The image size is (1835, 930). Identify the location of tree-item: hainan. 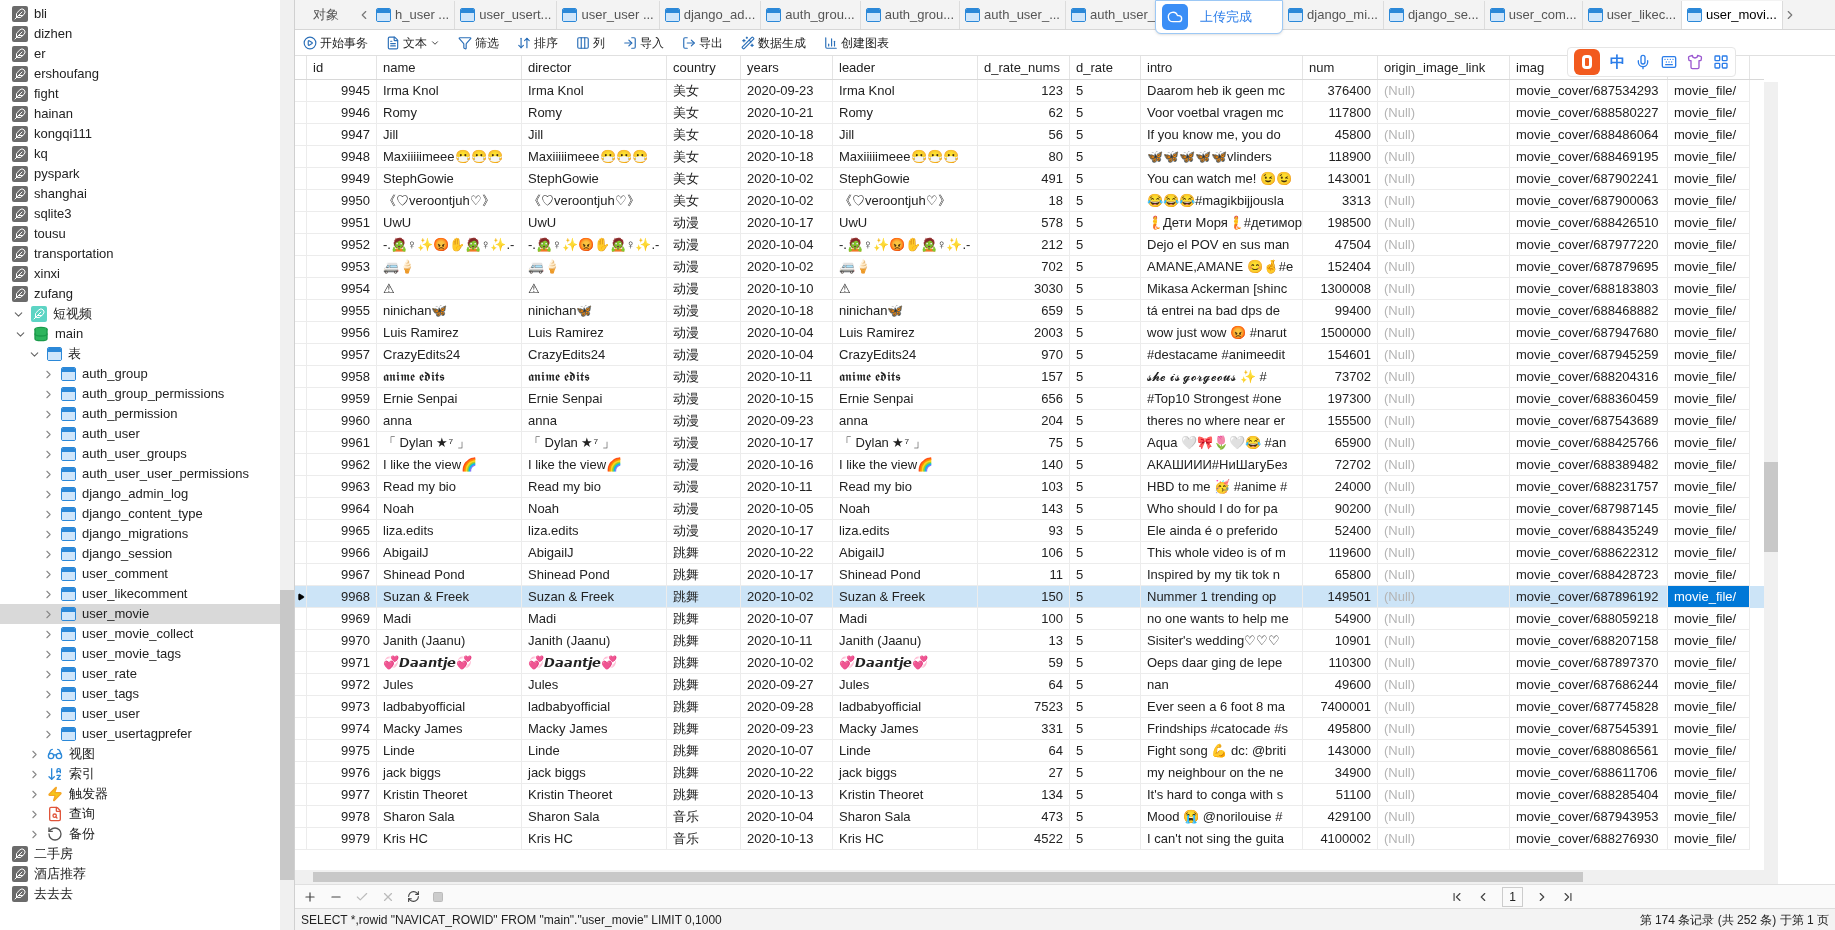
(140, 114).